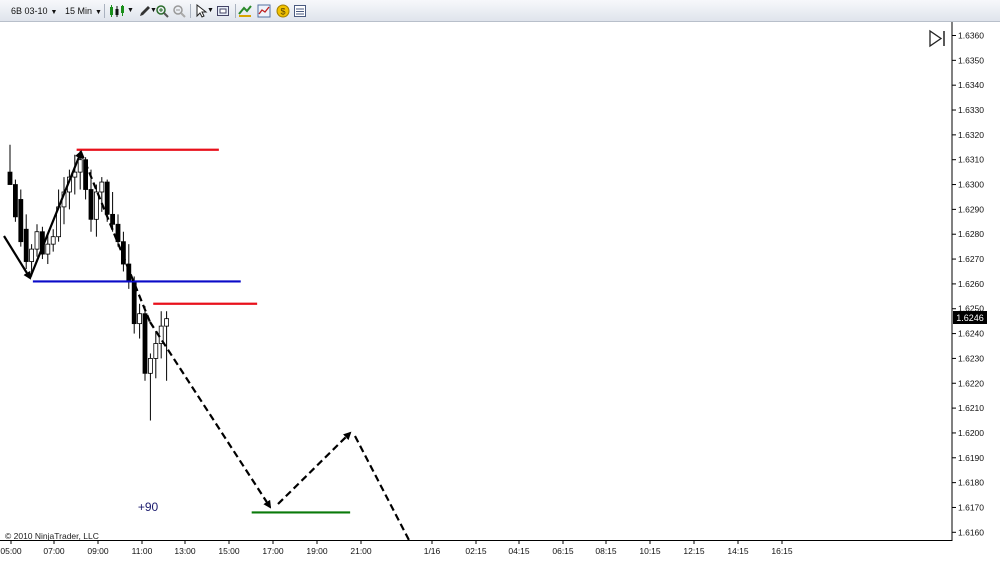 This screenshot has width=1000, height=562. I want to click on time-tick-label: 09:00, so click(98, 551).